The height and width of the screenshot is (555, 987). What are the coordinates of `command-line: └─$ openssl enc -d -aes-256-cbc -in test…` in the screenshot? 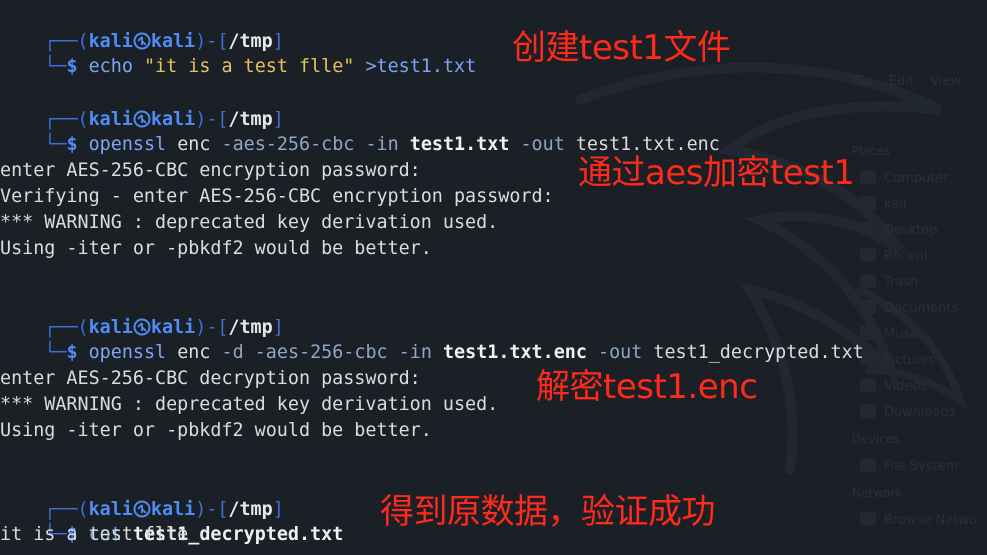 It's located at (431, 338).